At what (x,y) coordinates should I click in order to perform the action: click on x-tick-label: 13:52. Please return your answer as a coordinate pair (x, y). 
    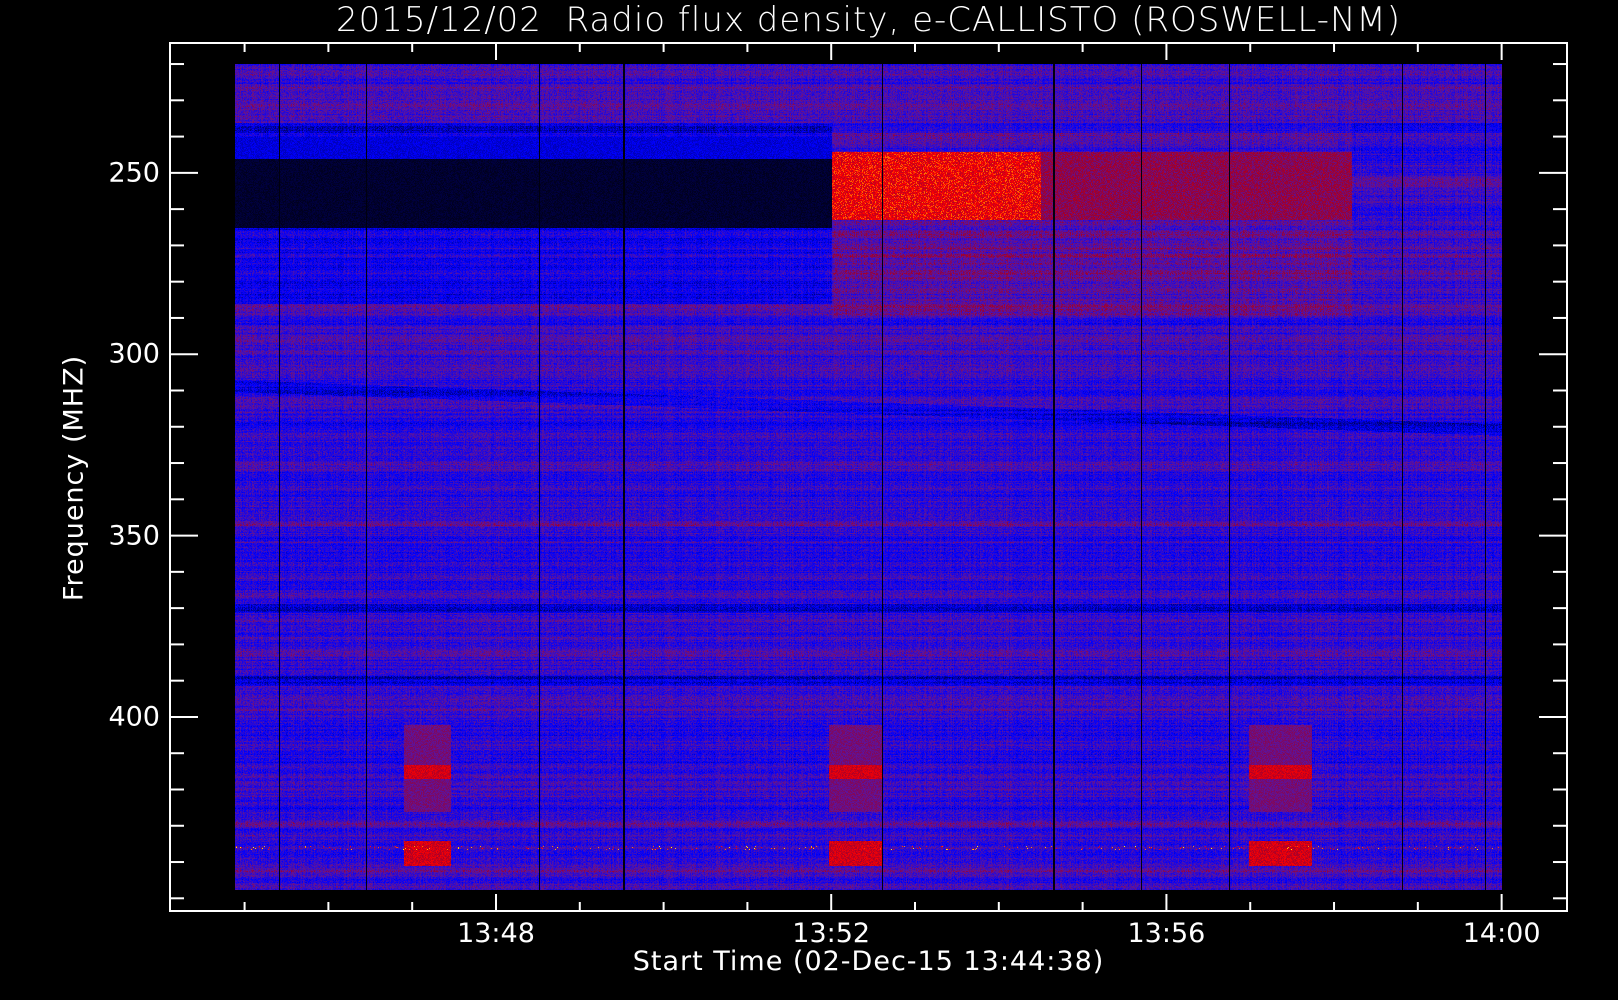
    Looking at the image, I should click on (831, 933).